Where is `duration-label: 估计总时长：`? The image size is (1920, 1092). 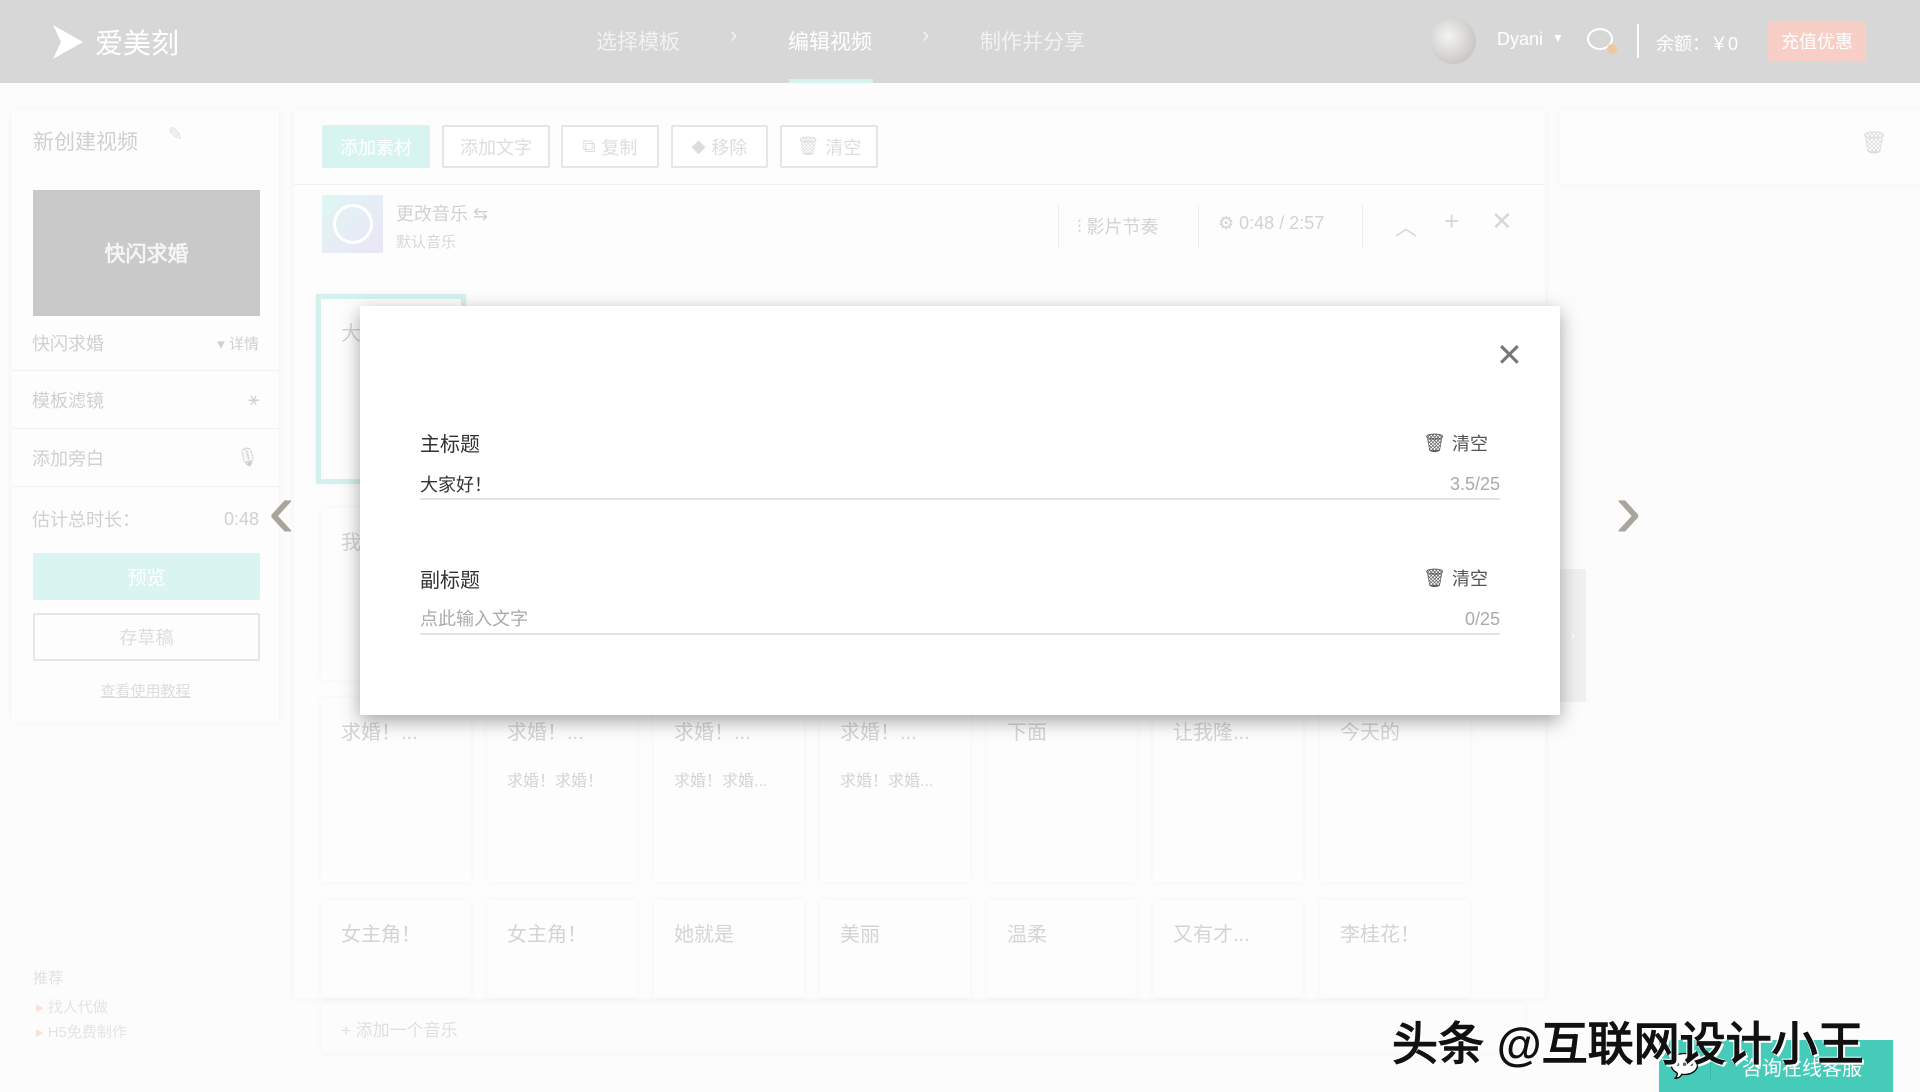 duration-label: 估计总时长： is located at coordinates (86, 520).